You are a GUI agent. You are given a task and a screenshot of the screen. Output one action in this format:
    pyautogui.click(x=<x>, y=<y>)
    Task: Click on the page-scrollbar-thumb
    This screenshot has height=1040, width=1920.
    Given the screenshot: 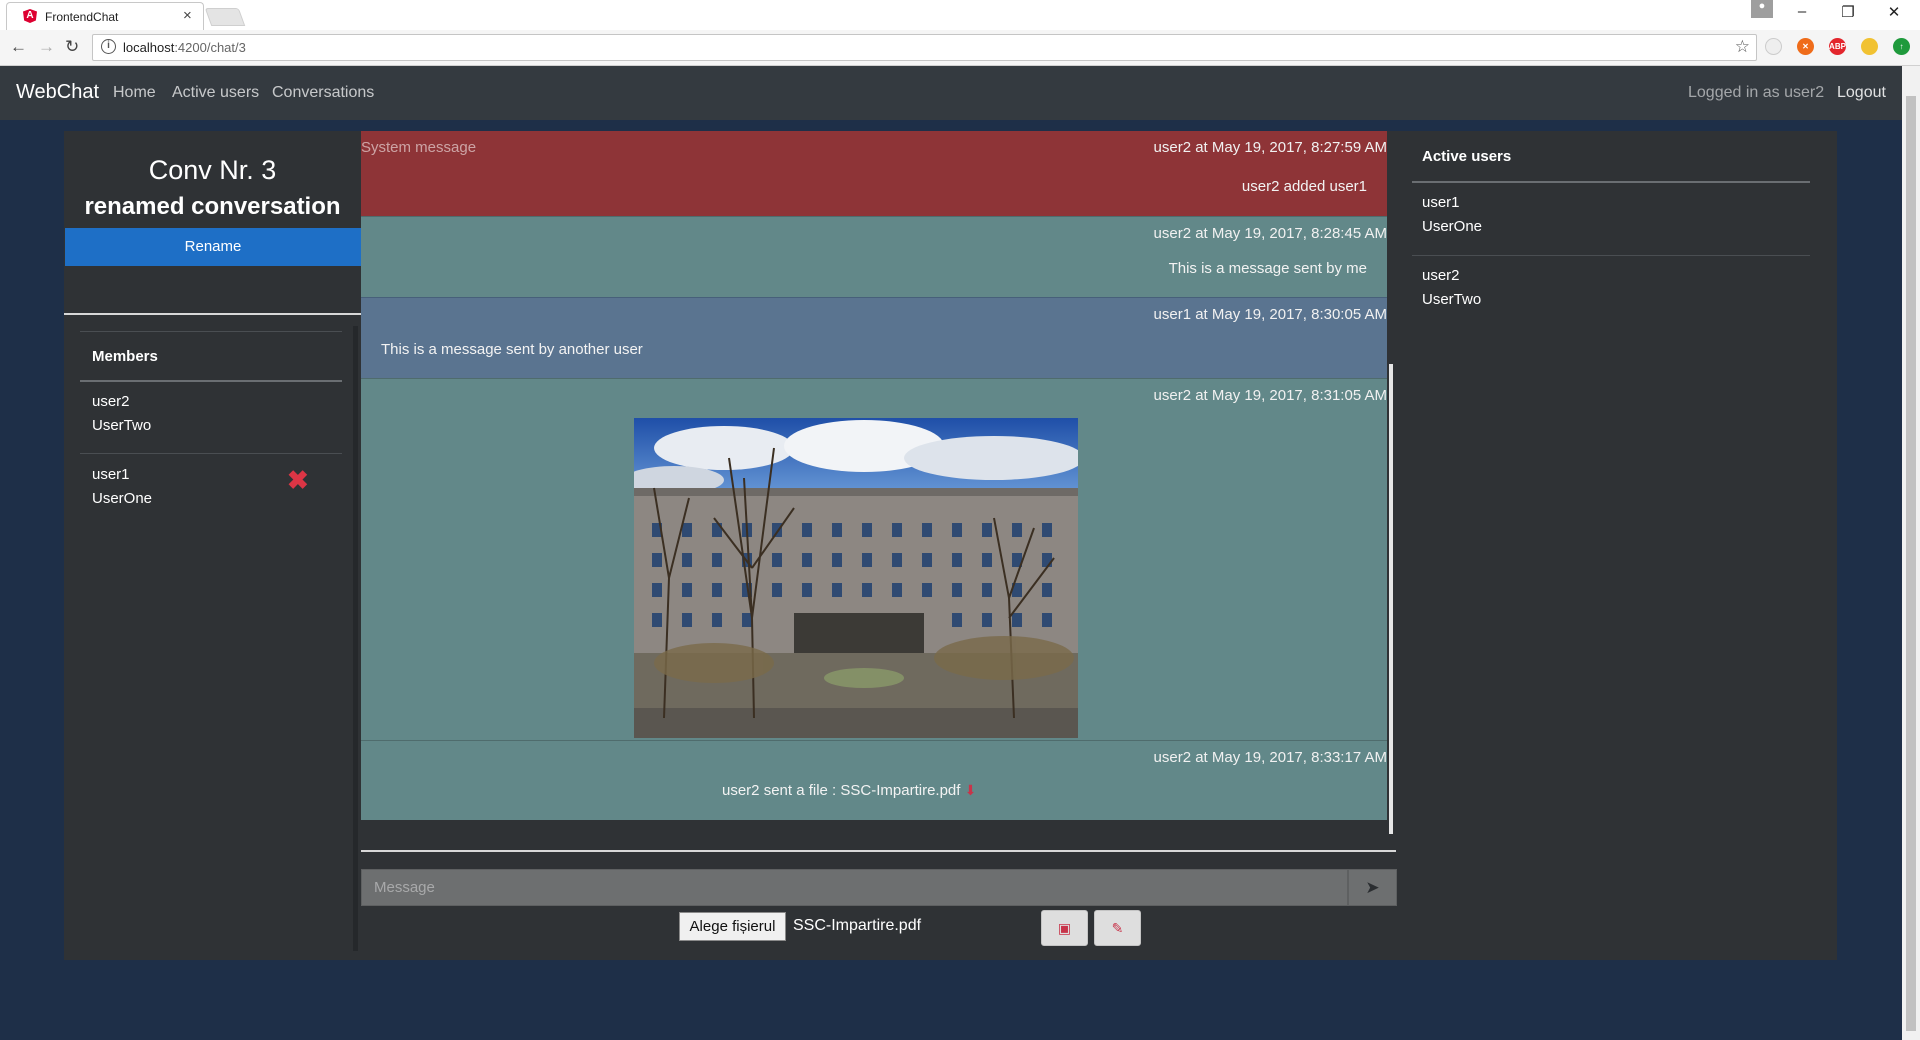 What is the action you would take?
    pyautogui.click(x=1911, y=563)
    